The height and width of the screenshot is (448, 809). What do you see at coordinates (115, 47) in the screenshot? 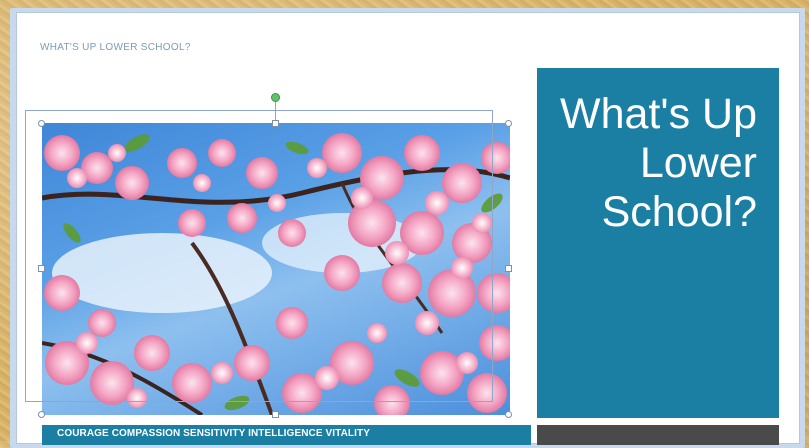
I see `page-header-text: WHAT'S UP LOWER SCHOOL?` at bounding box center [115, 47].